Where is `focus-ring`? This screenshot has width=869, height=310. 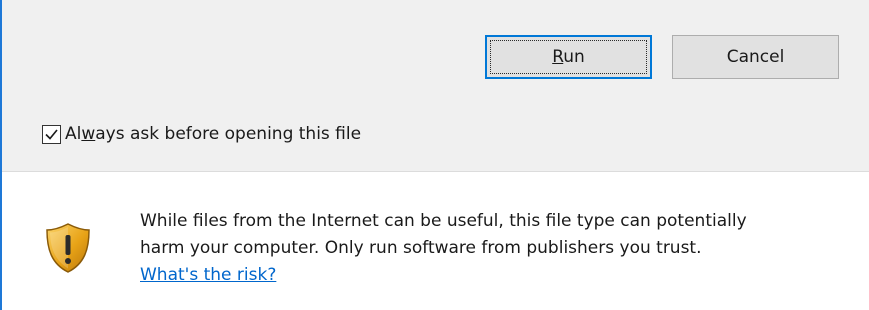
focus-ring is located at coordinates (568, 57).